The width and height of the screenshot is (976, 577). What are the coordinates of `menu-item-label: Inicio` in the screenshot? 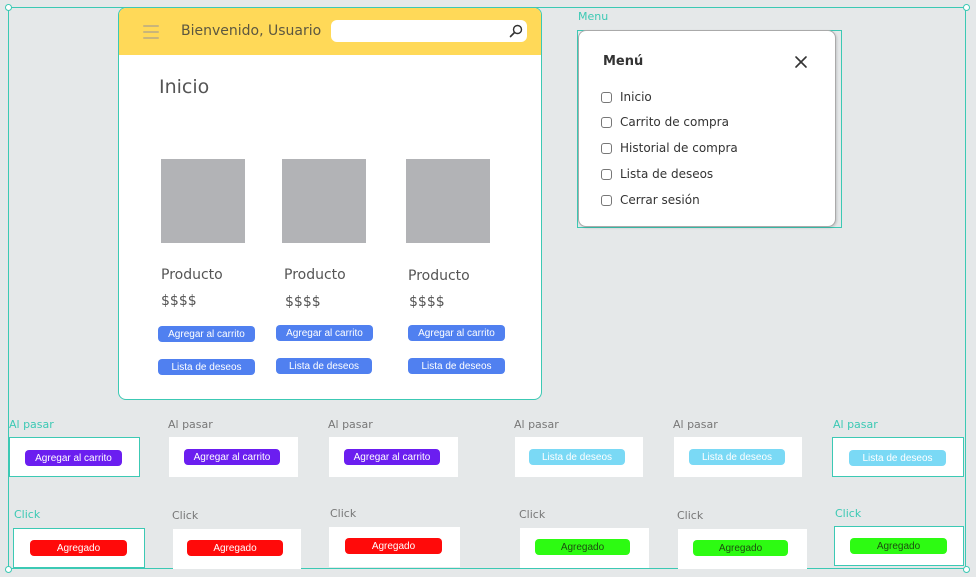 It's located at (636, 97).